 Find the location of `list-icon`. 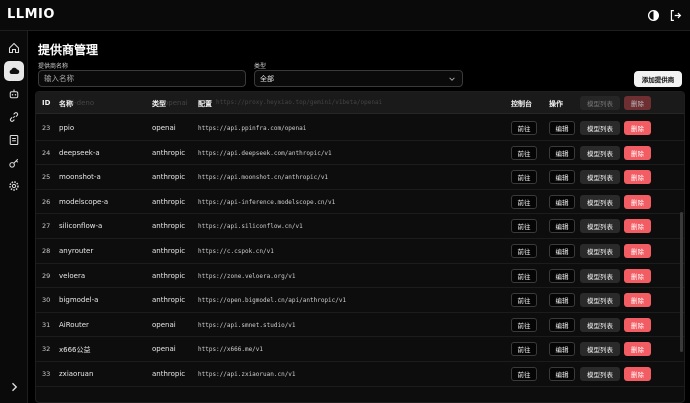

list-icon is located at coordinates (14, 140).